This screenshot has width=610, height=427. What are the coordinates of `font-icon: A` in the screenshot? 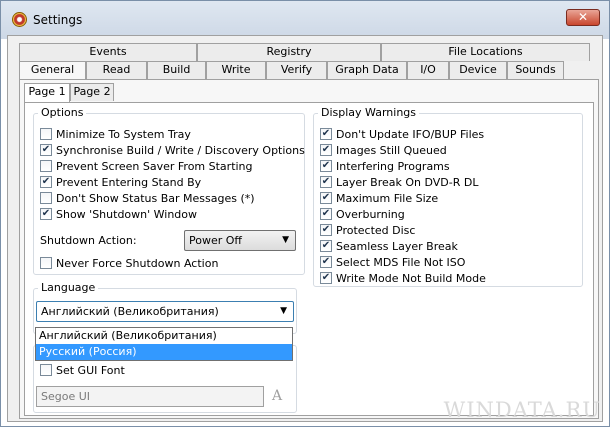 It's located at (277, 396).